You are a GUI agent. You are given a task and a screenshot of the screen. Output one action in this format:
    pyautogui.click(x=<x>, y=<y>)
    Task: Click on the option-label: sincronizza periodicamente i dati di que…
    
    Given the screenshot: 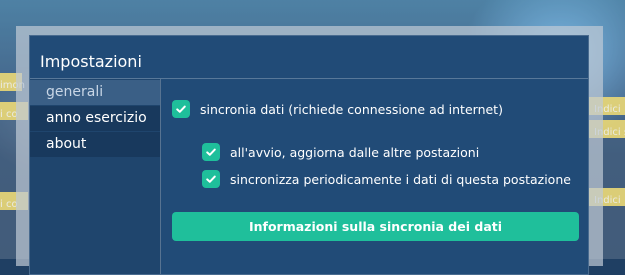 What is the action you would take?
    pyautogui.click(x=400, y=179)
    